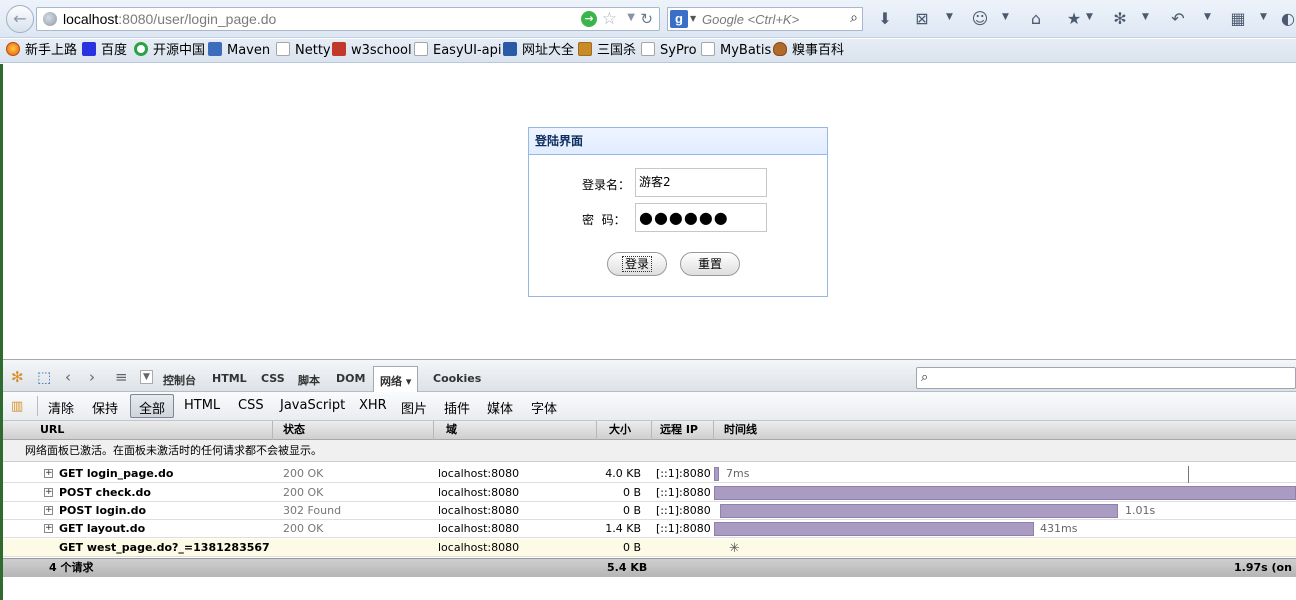 The image size is (1296, 600). Describe the element at coordinates (303, 51) in the screenshot. I see `bookmark-item: Netty` at that location.